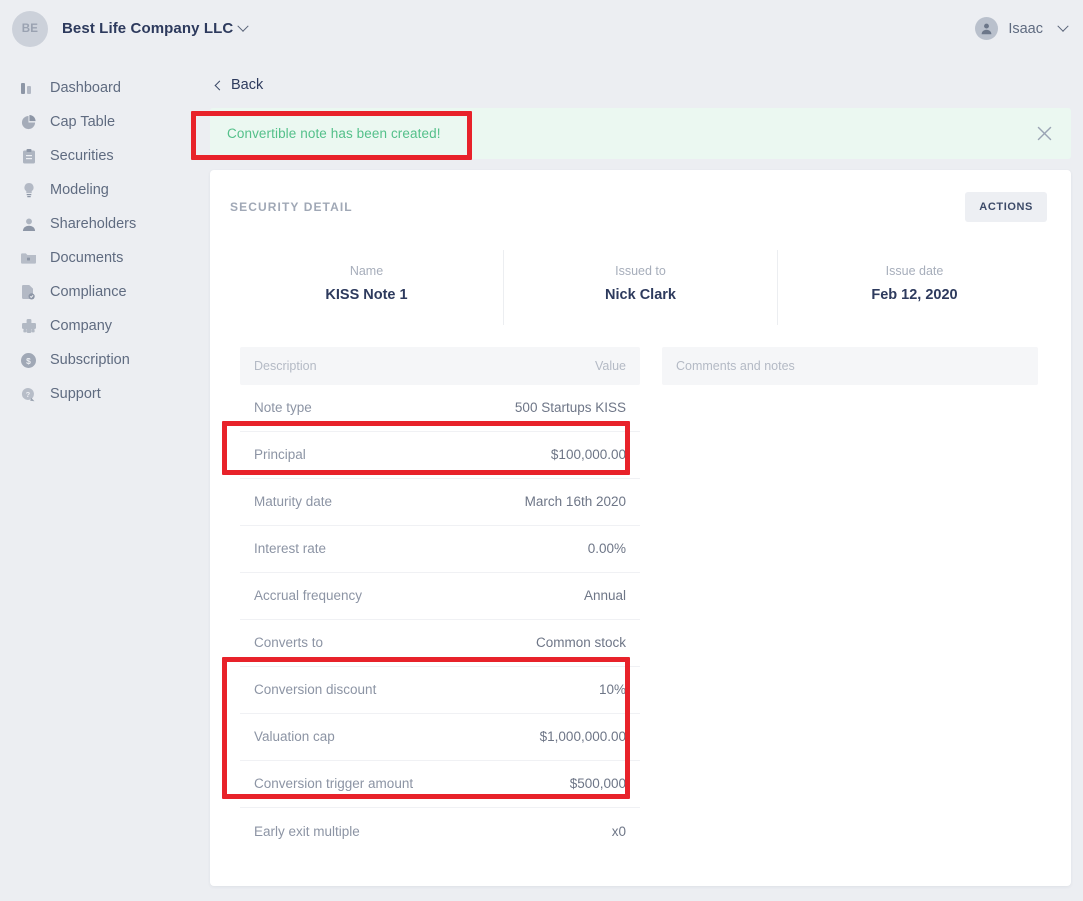  I want to click on sidebar-item-support: ? Support, so click(100, 394).